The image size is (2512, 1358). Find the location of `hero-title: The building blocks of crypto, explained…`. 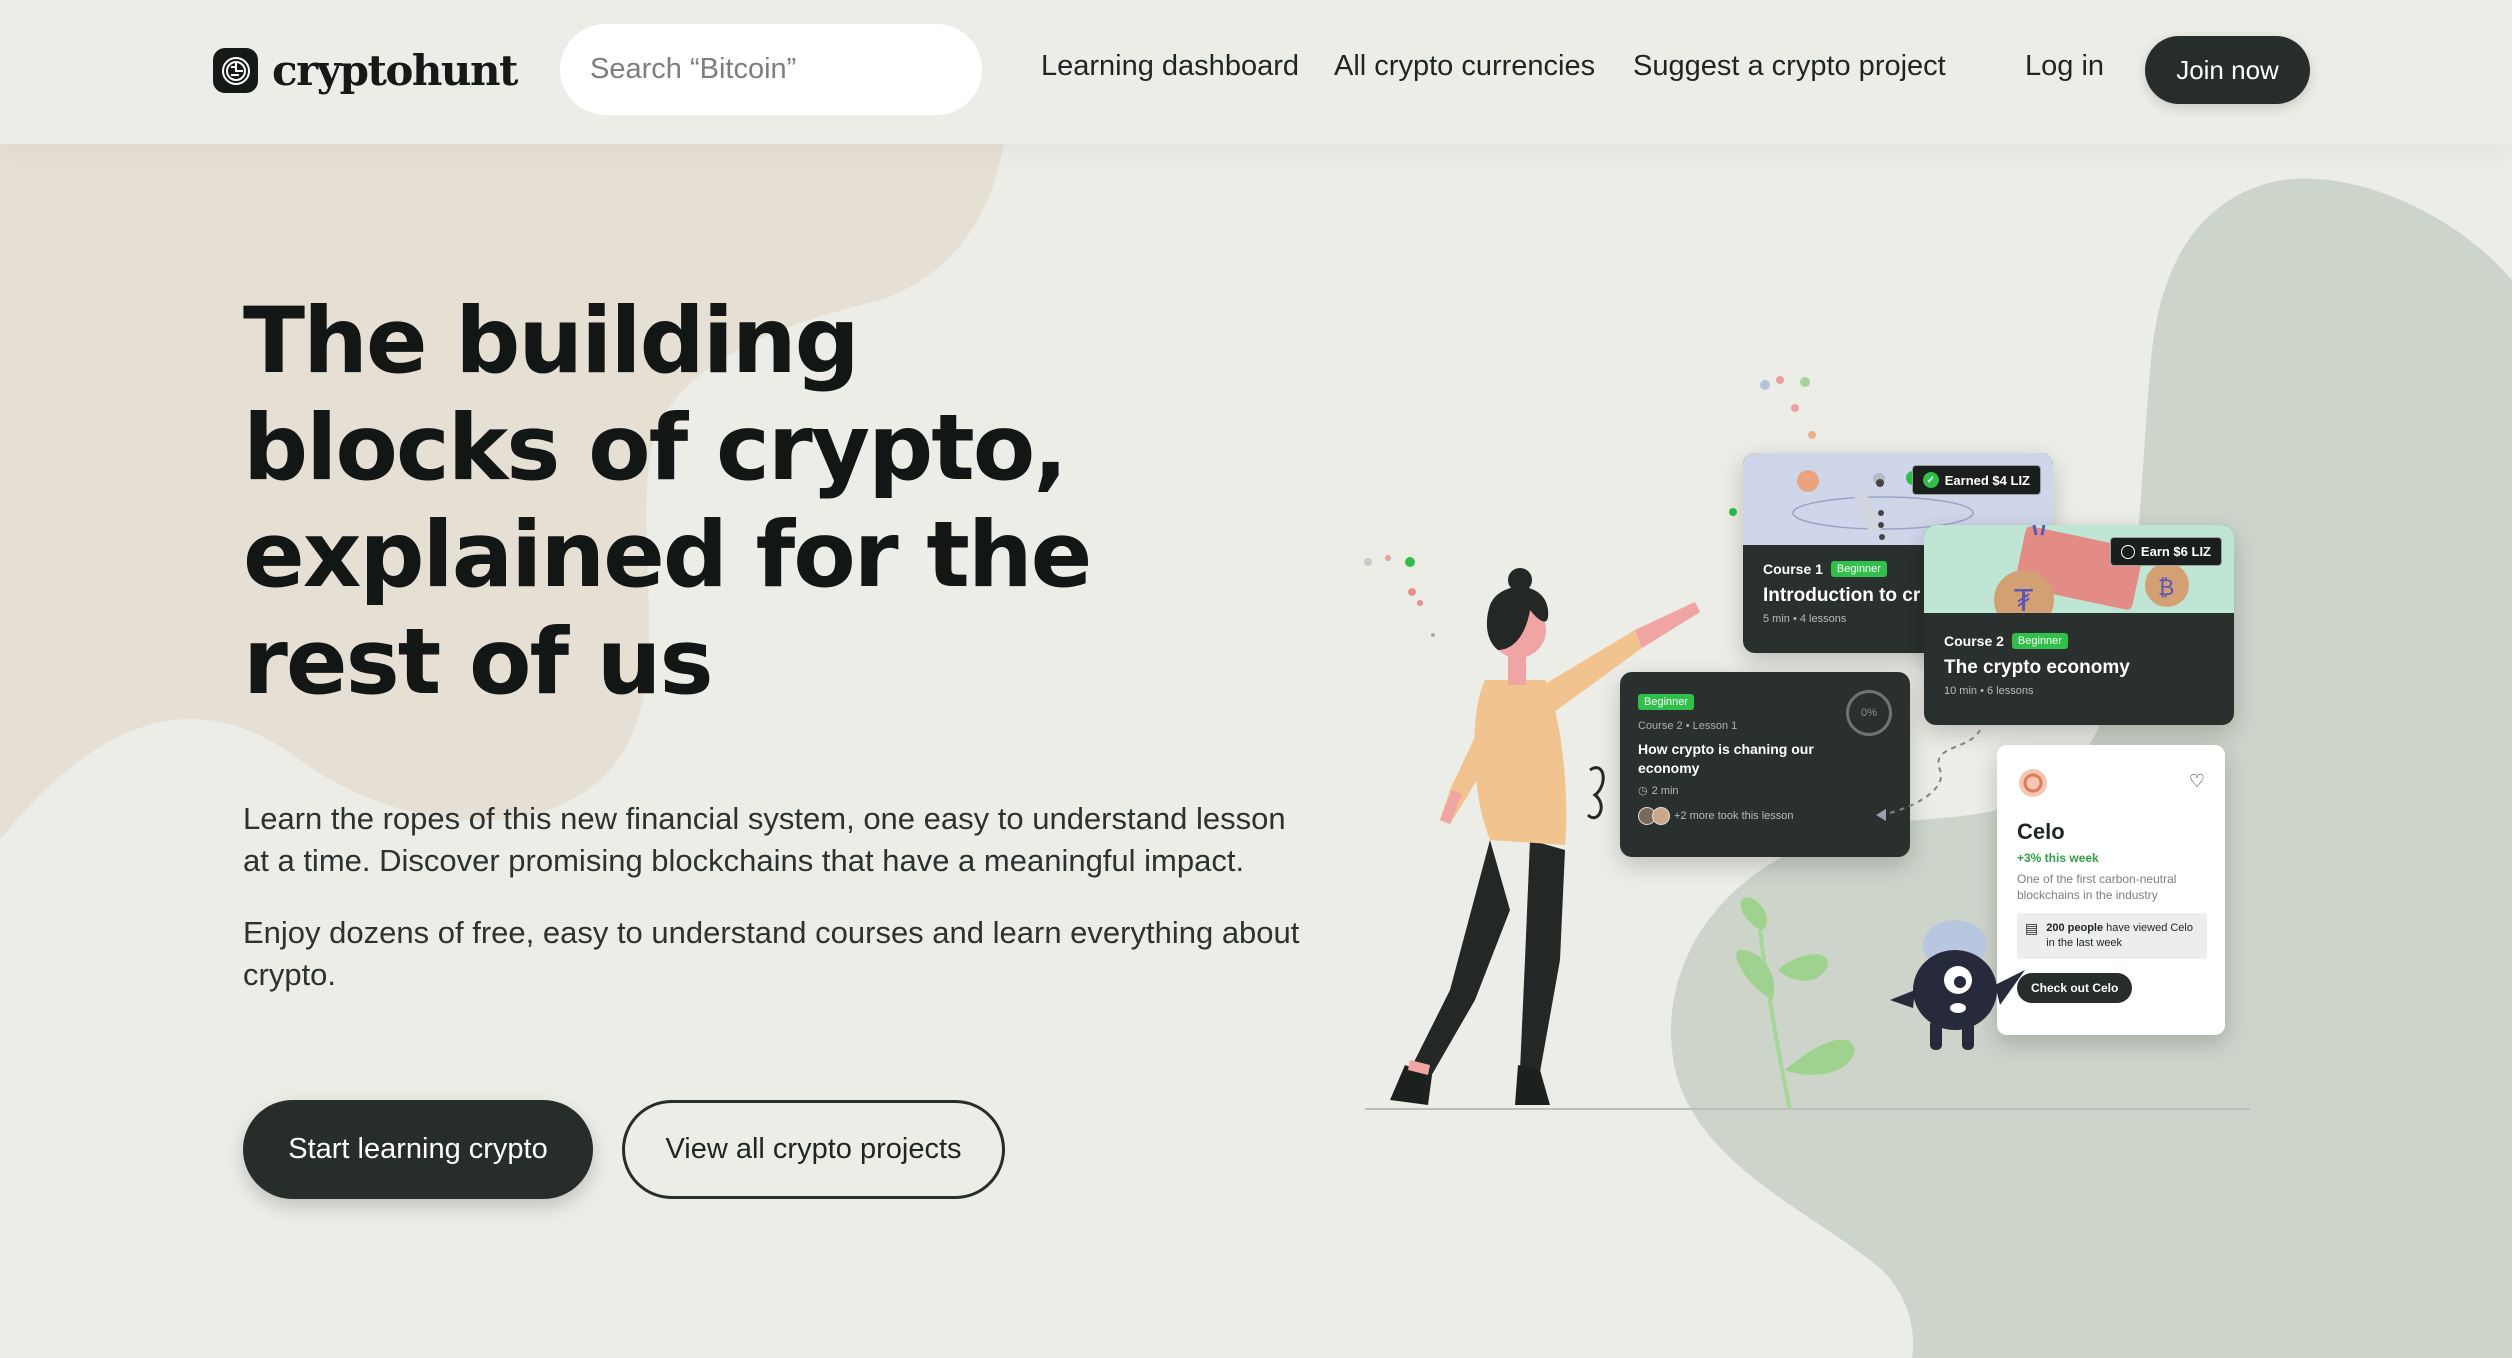

hero-title: The building blocks of crypto, explained… is located at coordinates (673, 502).